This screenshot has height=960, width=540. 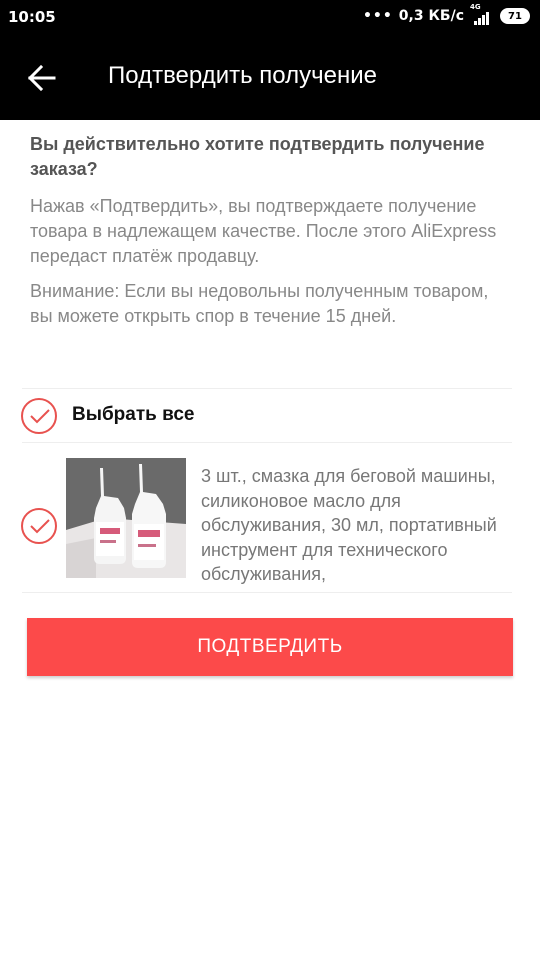 I want to click on product-image, so click(x=126, y=518).